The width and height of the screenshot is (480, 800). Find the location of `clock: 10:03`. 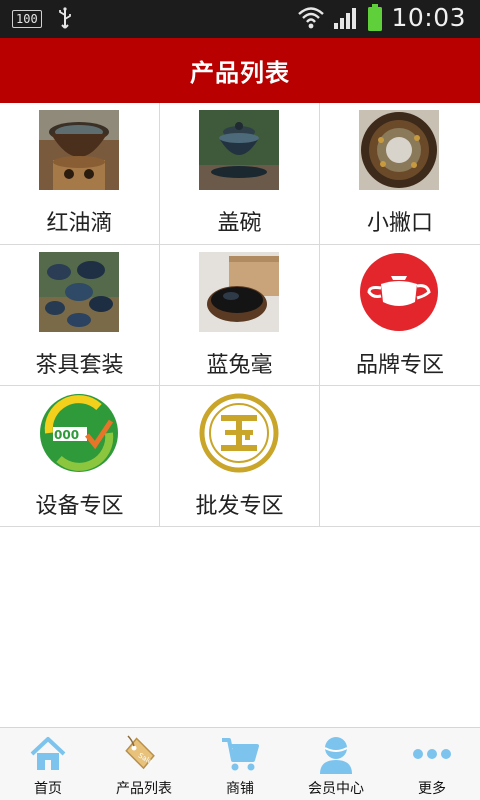

clock: 10:03 is located at coordinates (428, 17).